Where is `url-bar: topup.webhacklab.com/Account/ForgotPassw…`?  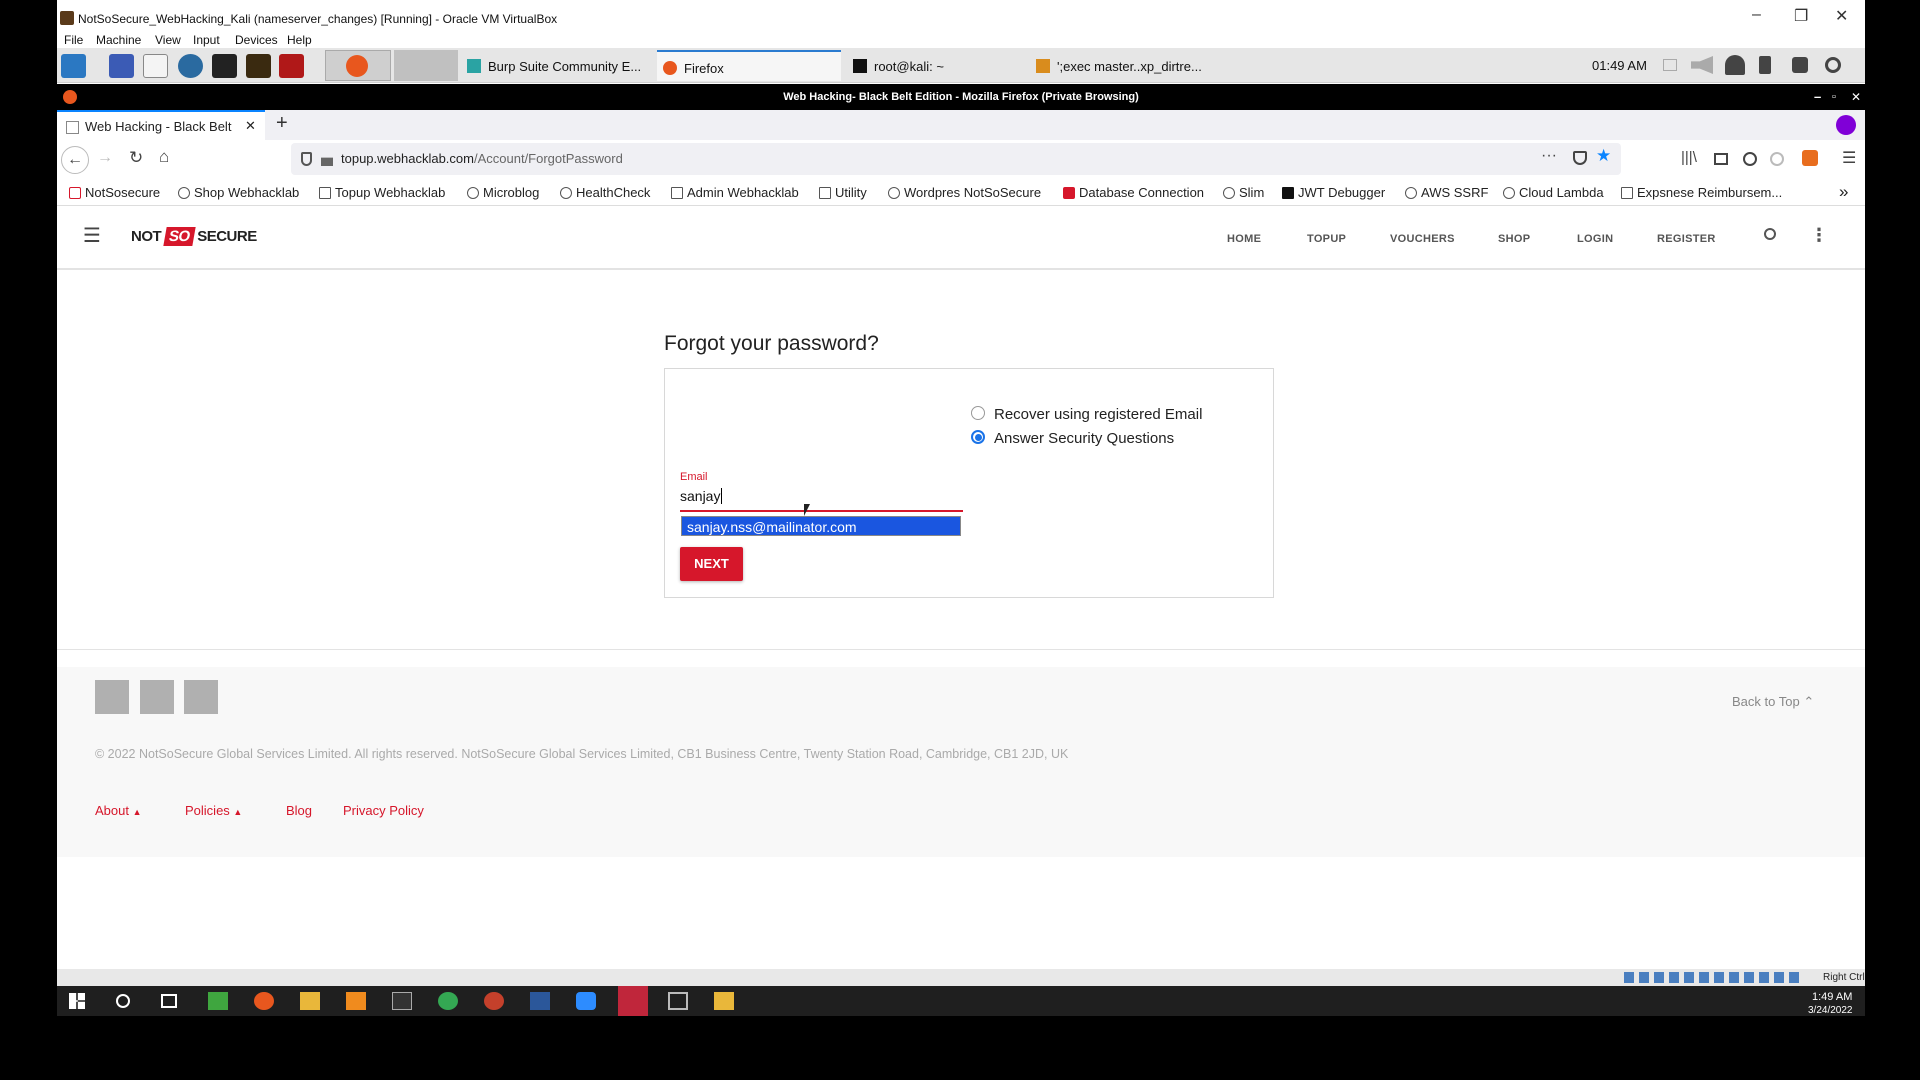
url-bar: topup.webhacklab.com/Account/ForgotPassw… is located at coordinates (956, 159).